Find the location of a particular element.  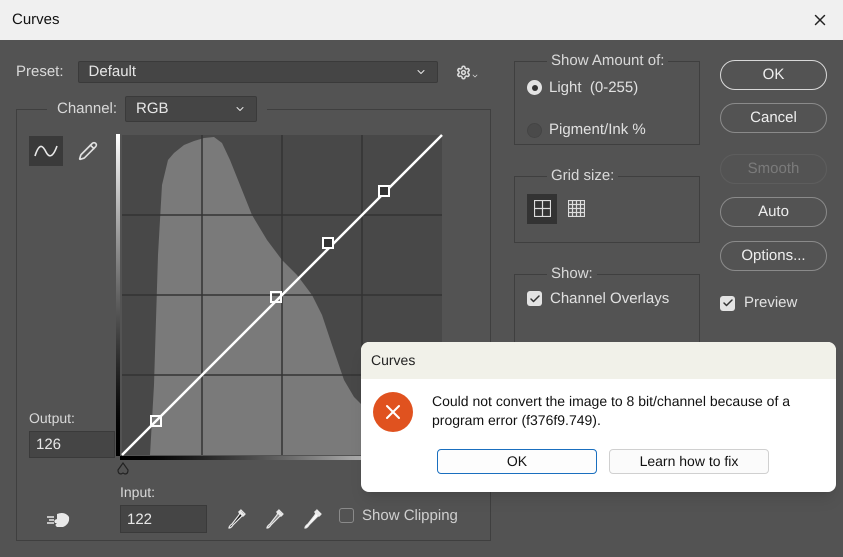

wave-icon is located at coordinates (46, 151).